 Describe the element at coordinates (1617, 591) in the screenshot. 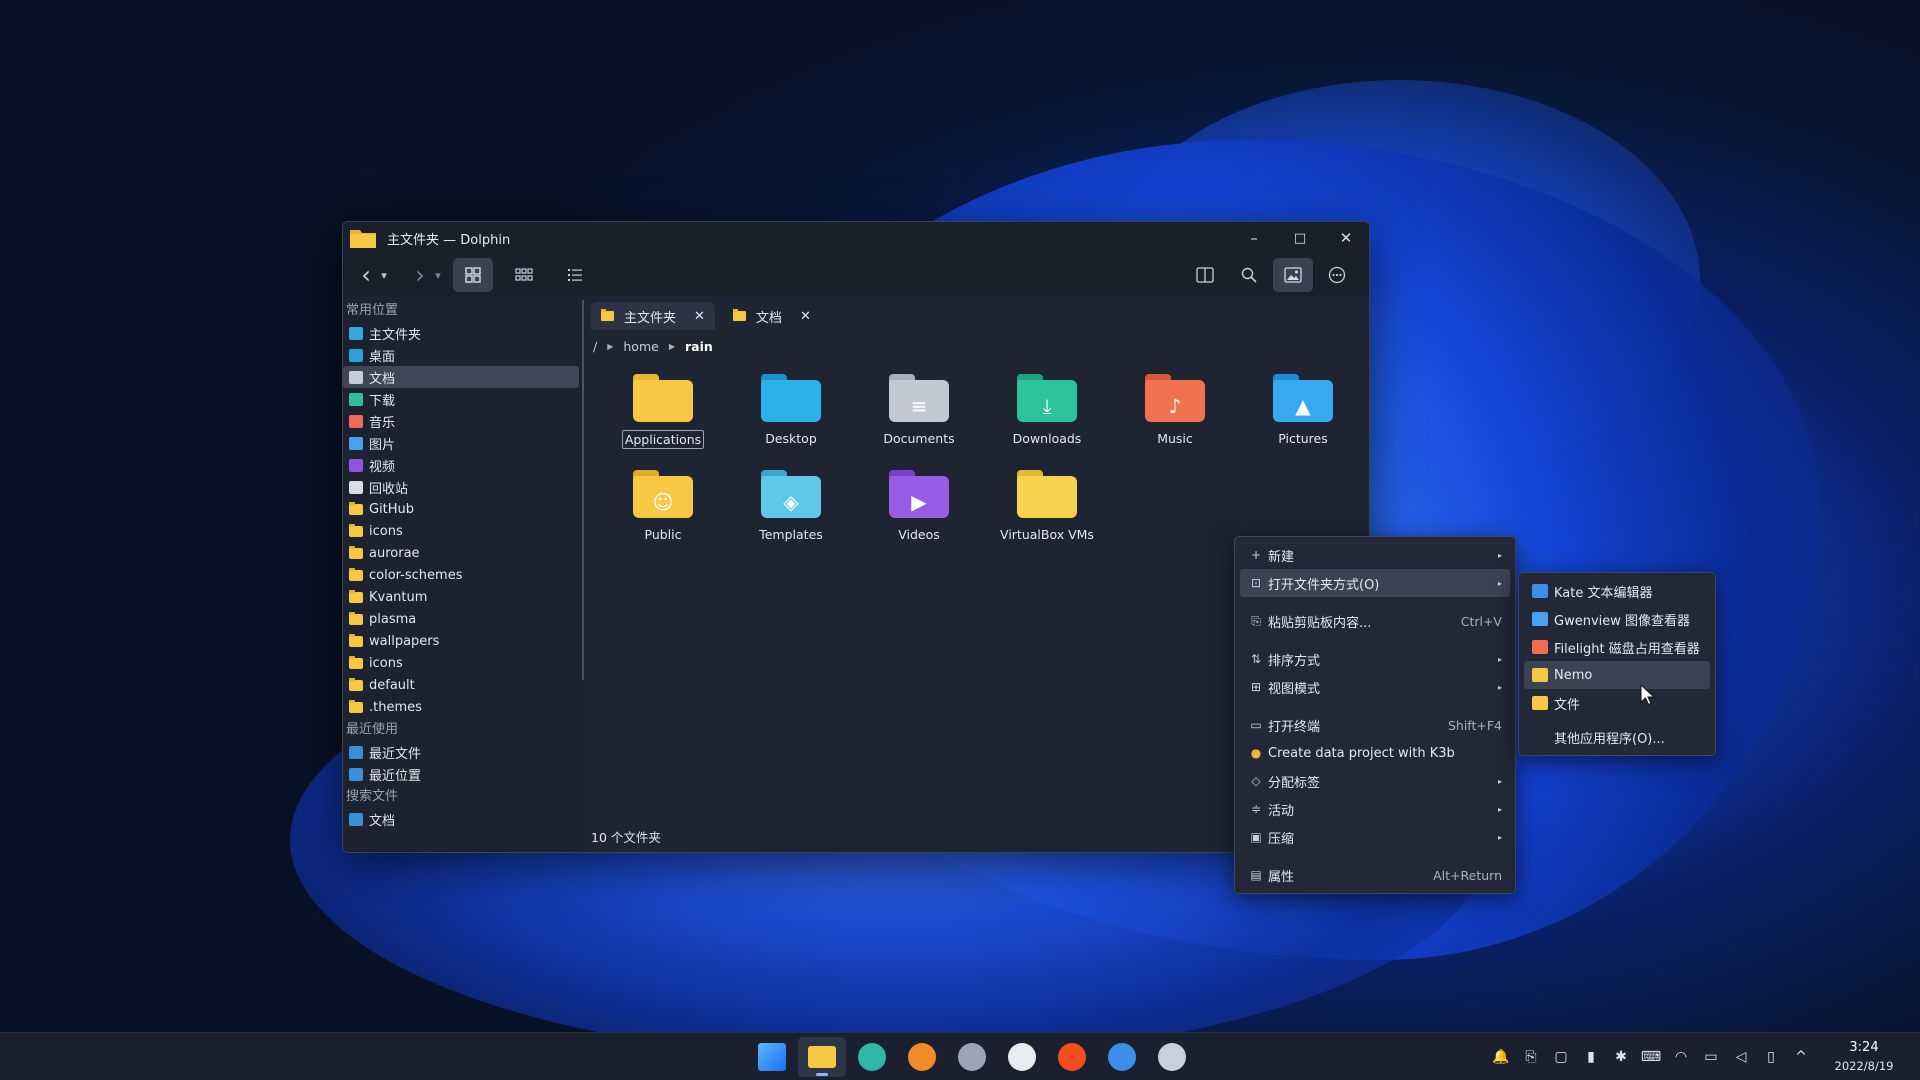

I see `open-with-item: Kate 文本编辑器` at that location.